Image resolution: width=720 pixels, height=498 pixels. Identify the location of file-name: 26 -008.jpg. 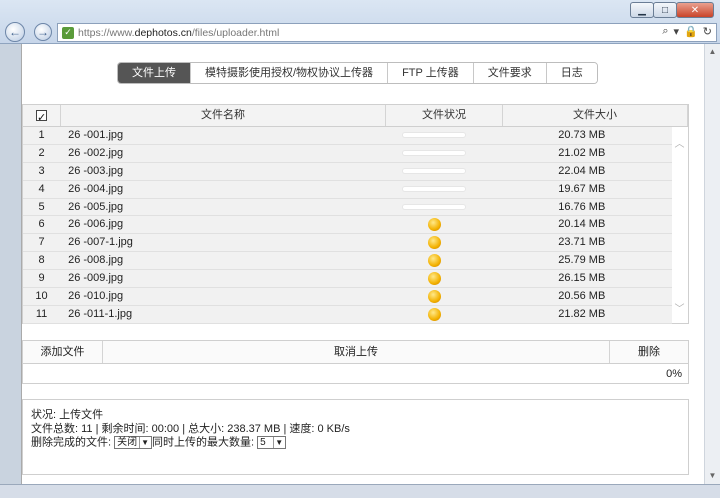
(96, 260).